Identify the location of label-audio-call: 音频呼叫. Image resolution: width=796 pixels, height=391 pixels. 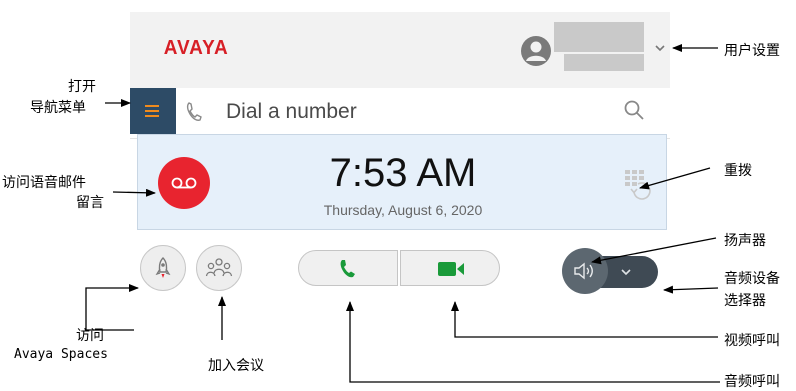
(752, 382).